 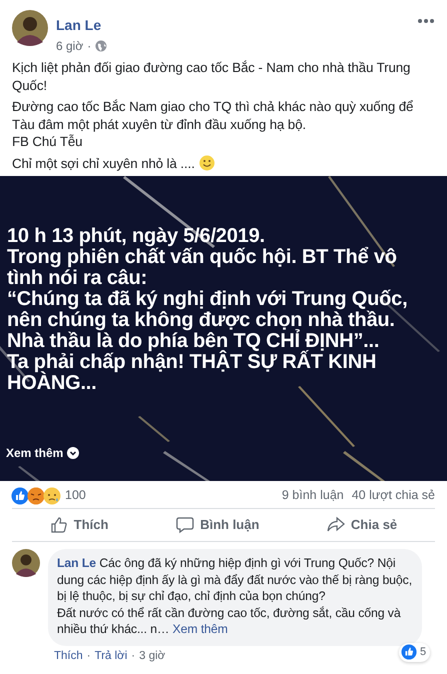 I want to click on share-count: 40 lượt chia sẻ, so click(x=393, y=495).